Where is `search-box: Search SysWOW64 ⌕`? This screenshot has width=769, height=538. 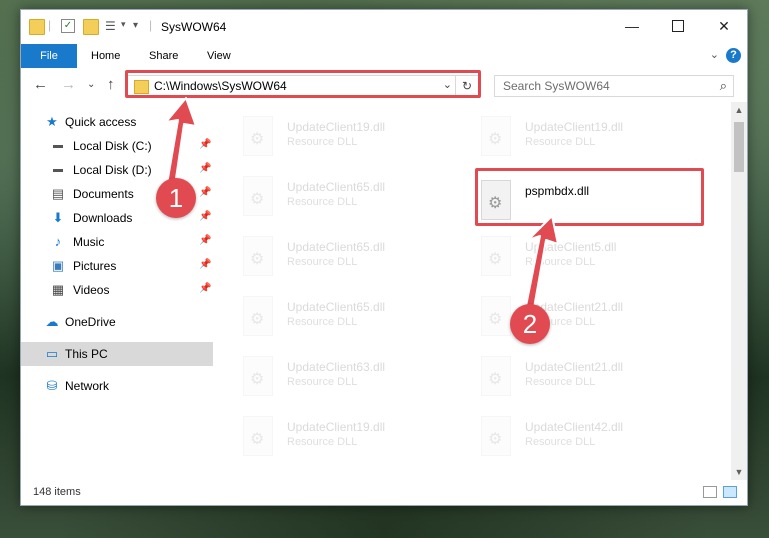 search-box: Search SysWOW64 ⌕ is located at coordinates (614, 86).